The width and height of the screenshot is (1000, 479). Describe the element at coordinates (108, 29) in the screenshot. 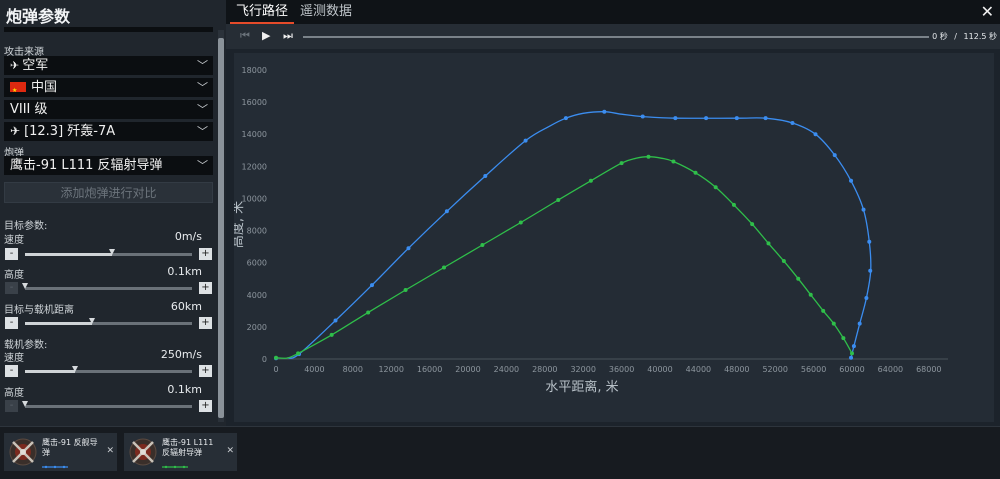

I see `partial-select-top` at that location.